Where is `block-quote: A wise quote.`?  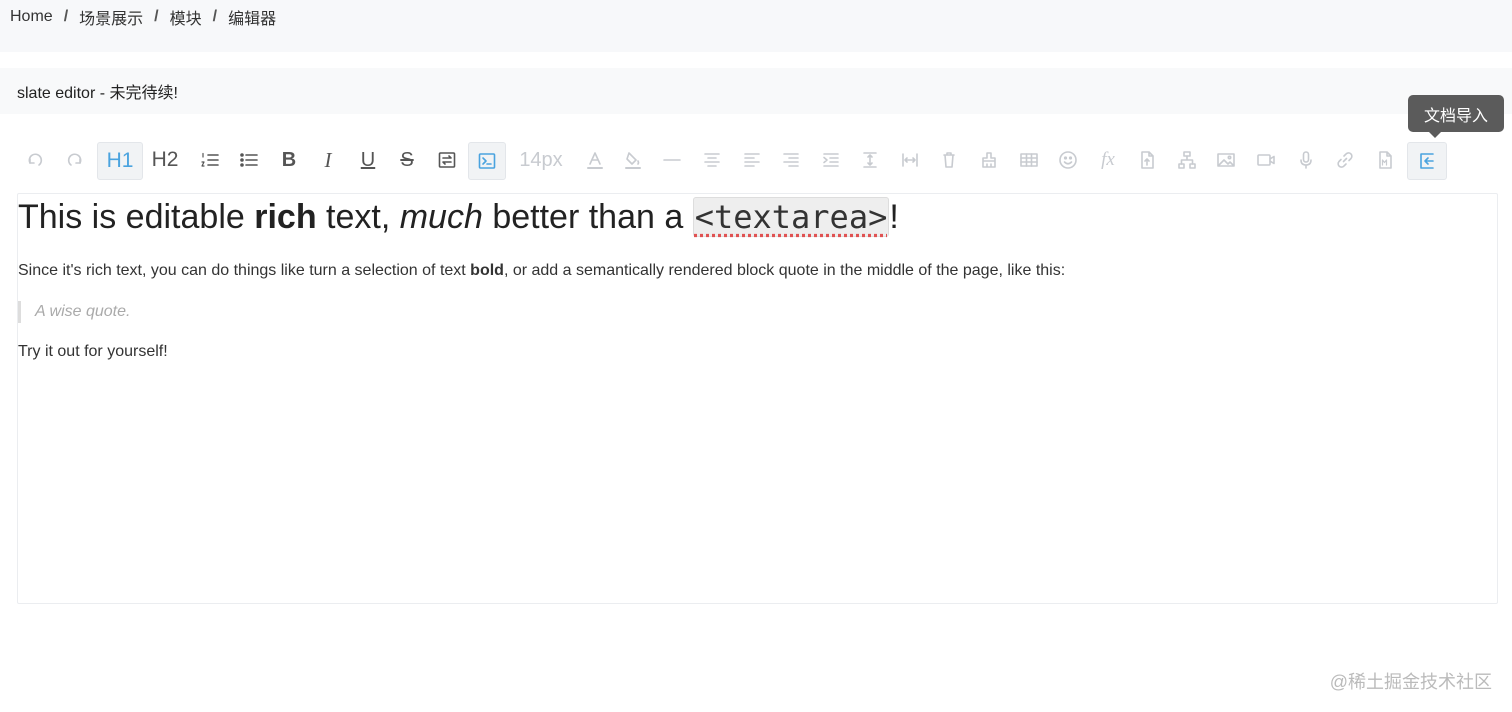
block-quote: A wise quote. is located at coordinates (74, 312).